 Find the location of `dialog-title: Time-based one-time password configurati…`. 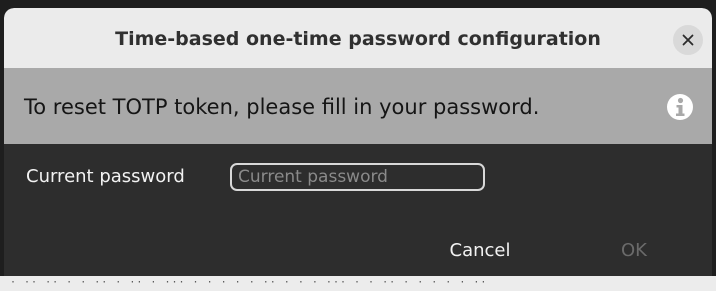

dialog-title: Time-based one-time password configurati… is located at coordinates (358, 39).